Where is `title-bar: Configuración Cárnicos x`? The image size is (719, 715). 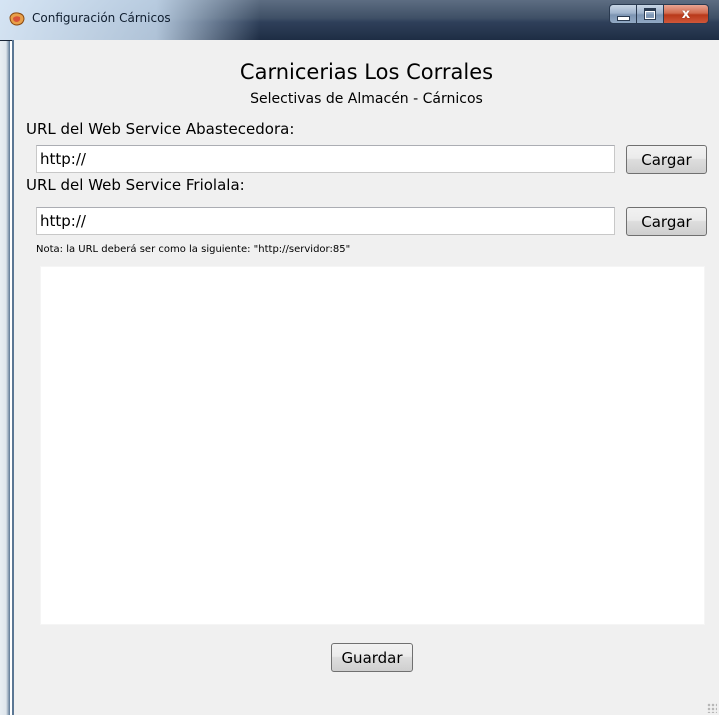
title-bar: Configuración Cárnicos x is located at coordinates (359, 20).